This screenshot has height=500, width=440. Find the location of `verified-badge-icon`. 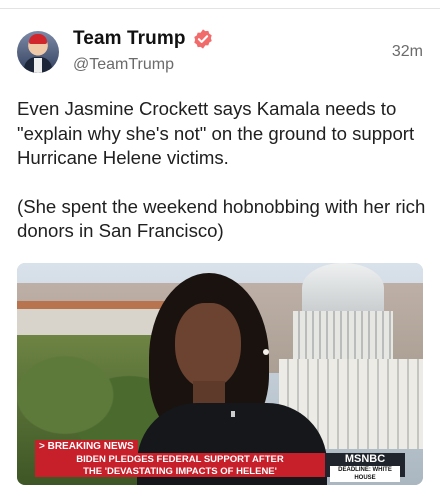

verified-badge-icon is located at coordinates (202, 39).